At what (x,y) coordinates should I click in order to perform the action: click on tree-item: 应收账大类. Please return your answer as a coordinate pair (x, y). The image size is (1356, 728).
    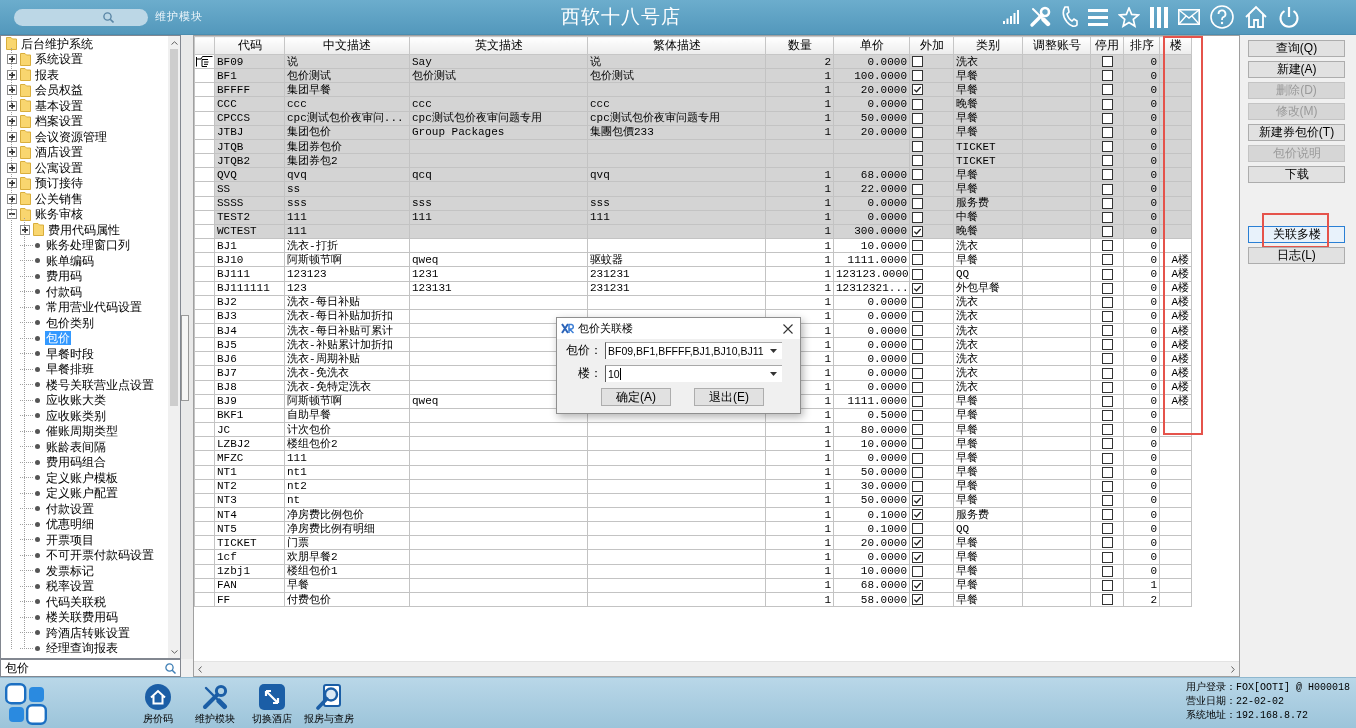
    Looking at the image, I should click on (76, 400).